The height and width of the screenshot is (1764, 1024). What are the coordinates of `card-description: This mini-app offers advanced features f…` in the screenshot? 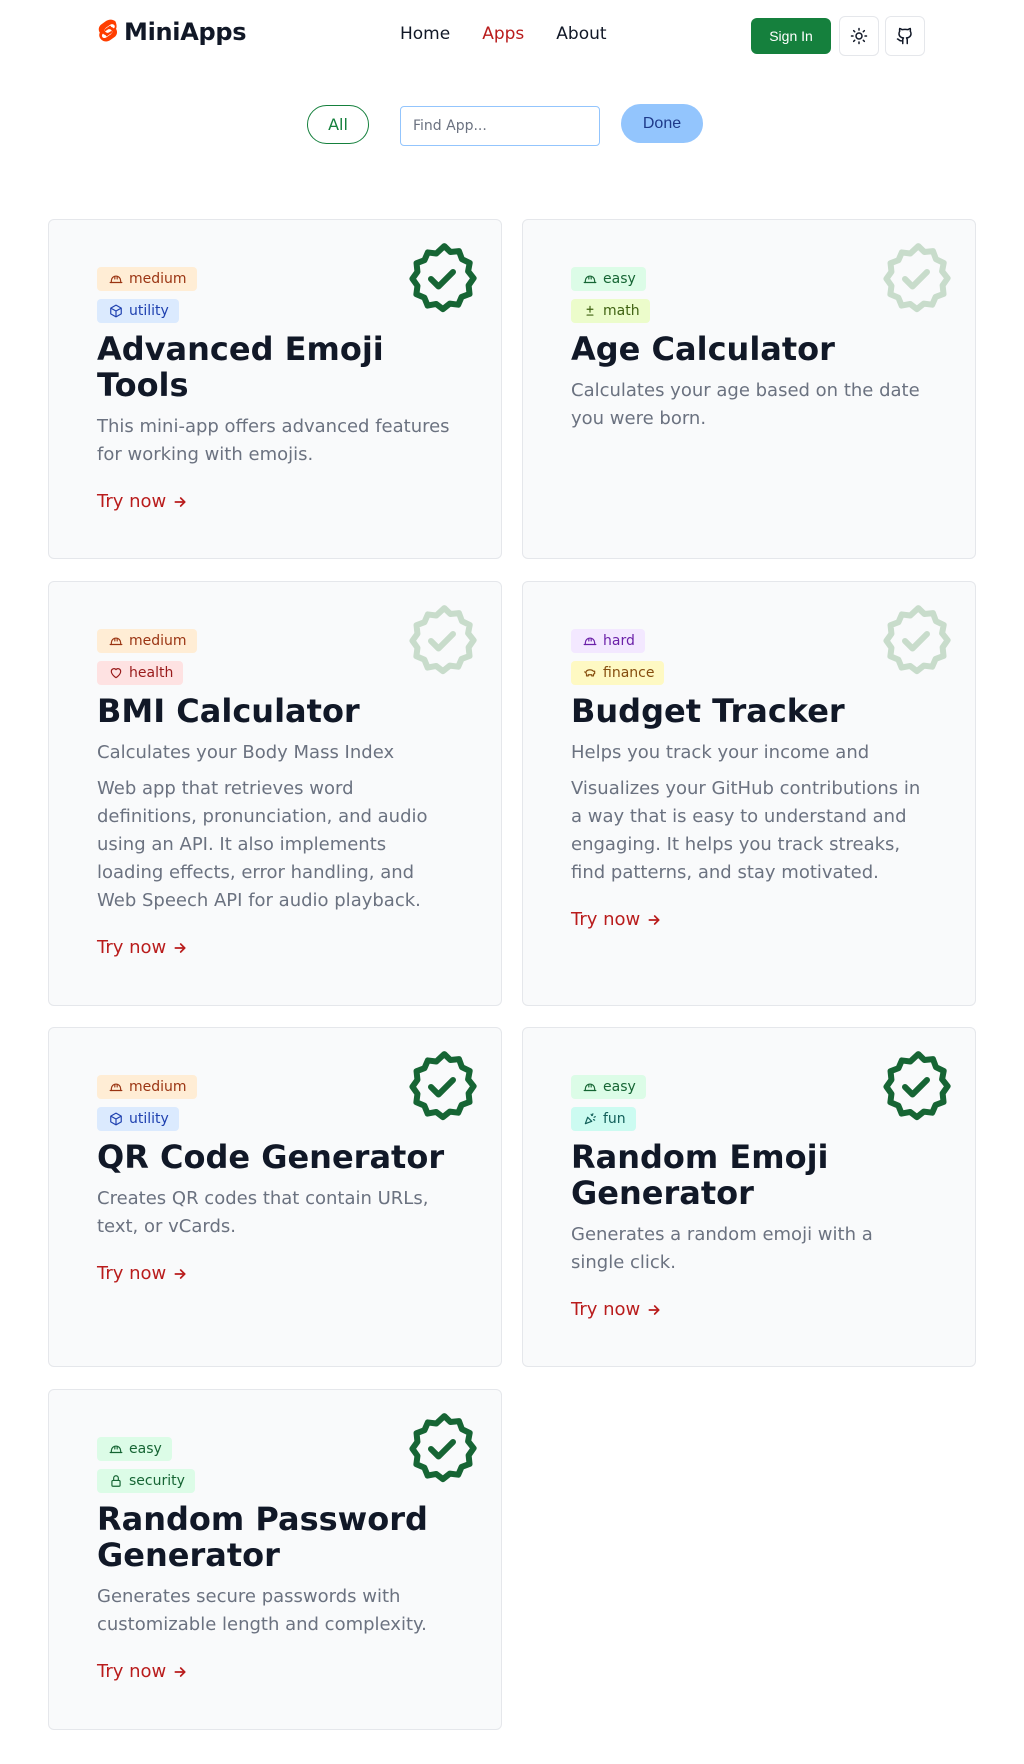 It's located at (273, 440).